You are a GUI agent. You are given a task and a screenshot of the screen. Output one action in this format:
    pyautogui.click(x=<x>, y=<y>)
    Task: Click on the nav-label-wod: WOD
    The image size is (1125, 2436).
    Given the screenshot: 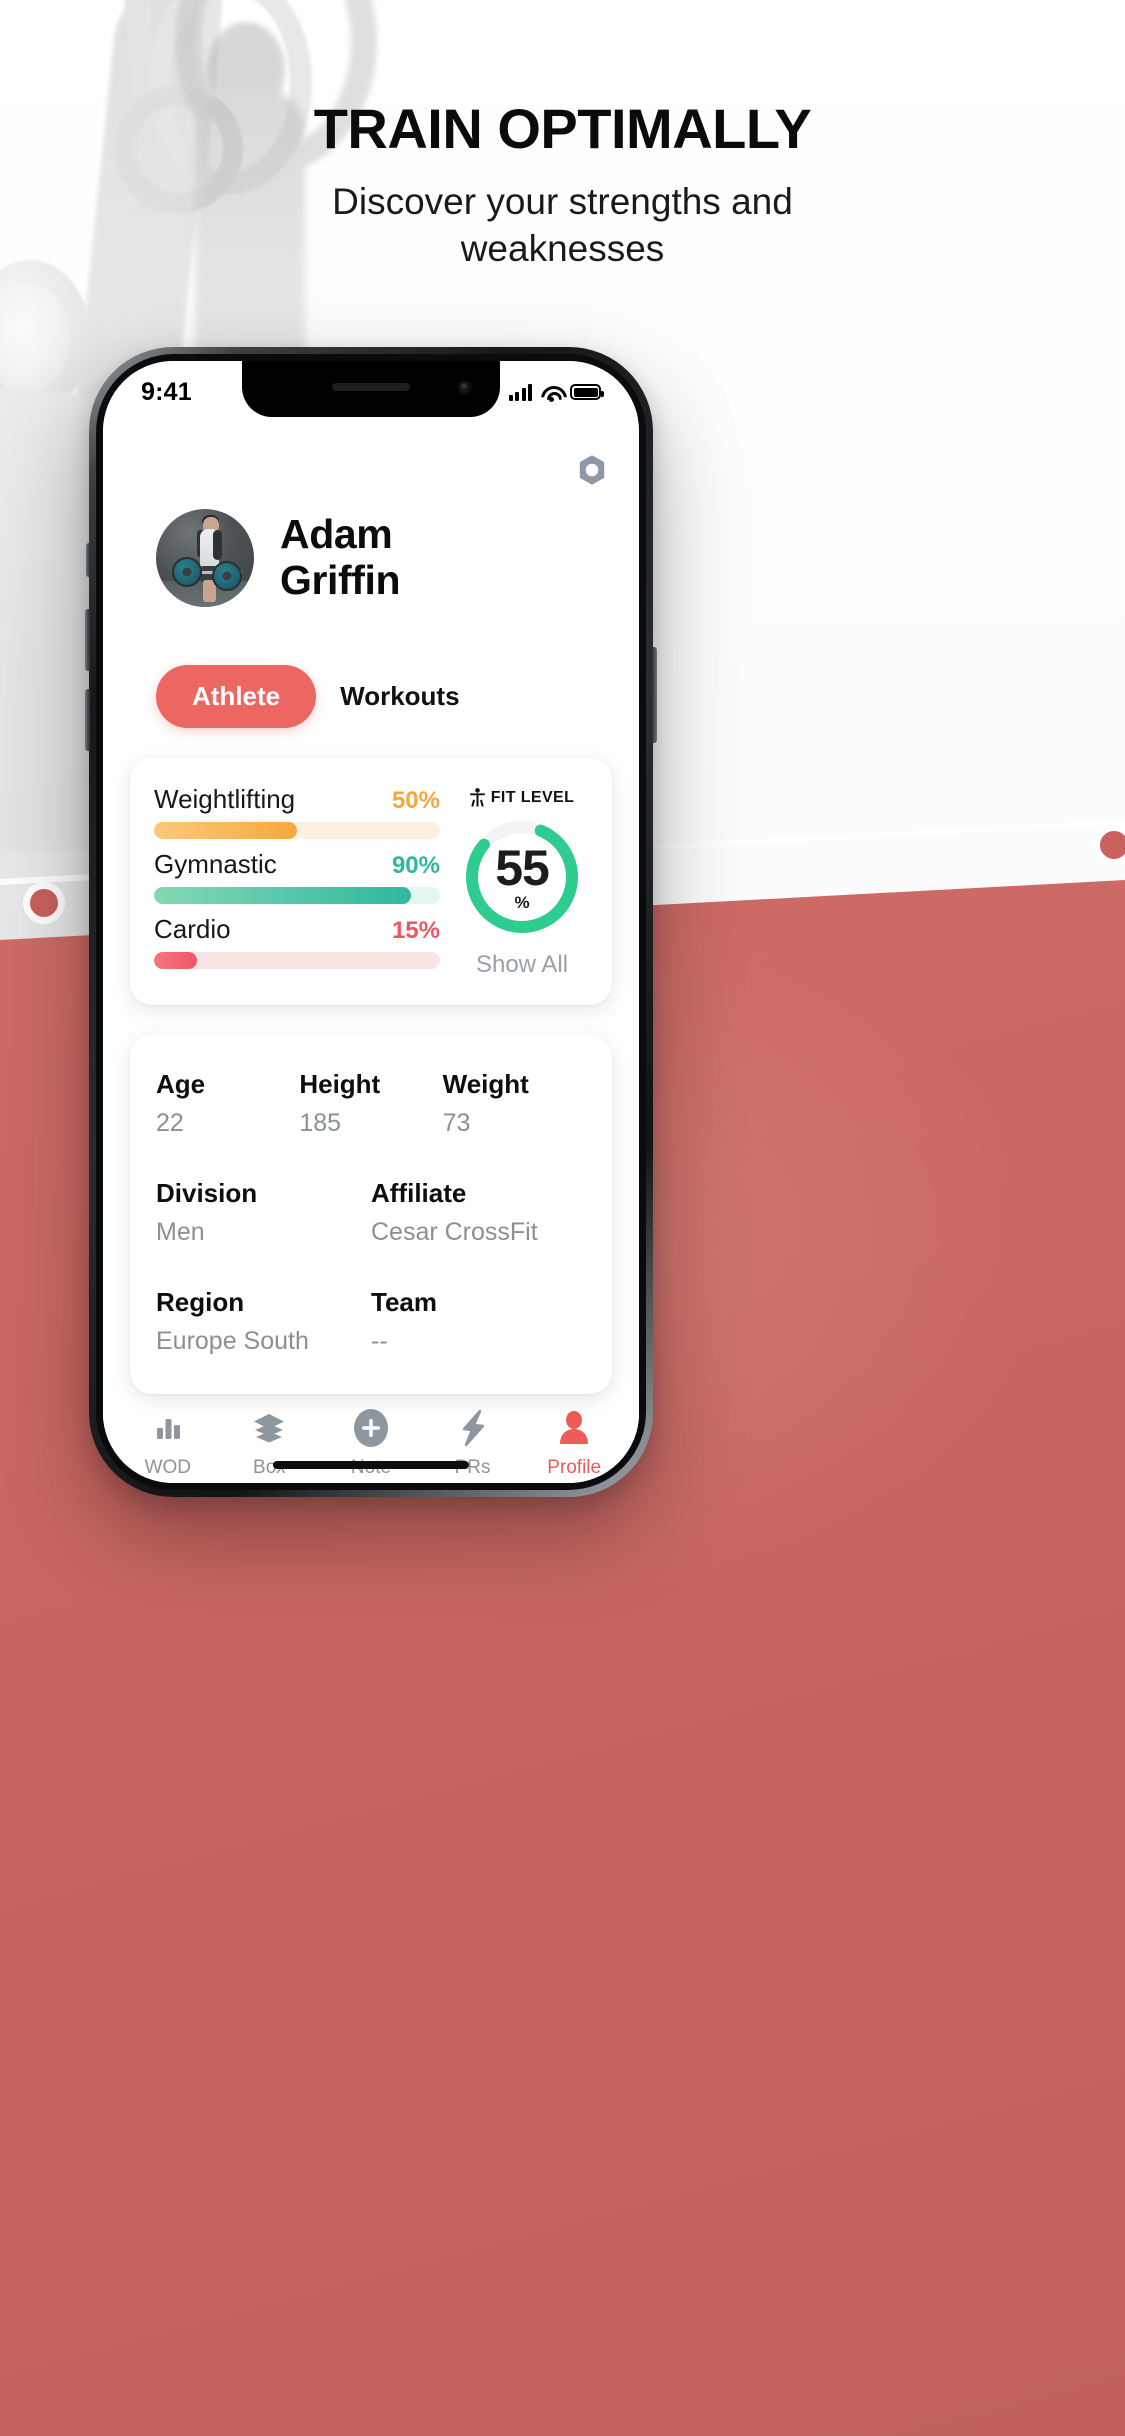 What is the action you would take?
    pyautogui.click(x=168, y=1467)
    